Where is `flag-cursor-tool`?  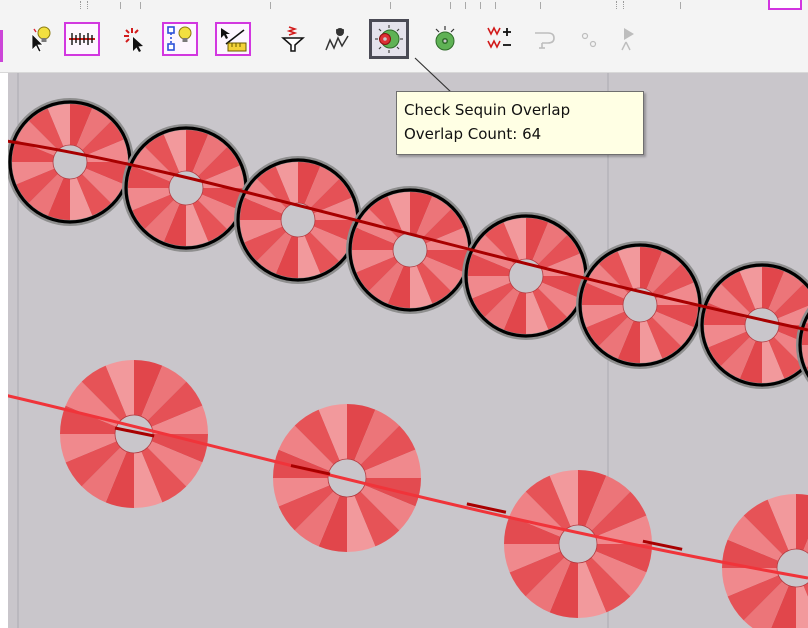 flag-cursor-tool is located at coordinates (629, 39).